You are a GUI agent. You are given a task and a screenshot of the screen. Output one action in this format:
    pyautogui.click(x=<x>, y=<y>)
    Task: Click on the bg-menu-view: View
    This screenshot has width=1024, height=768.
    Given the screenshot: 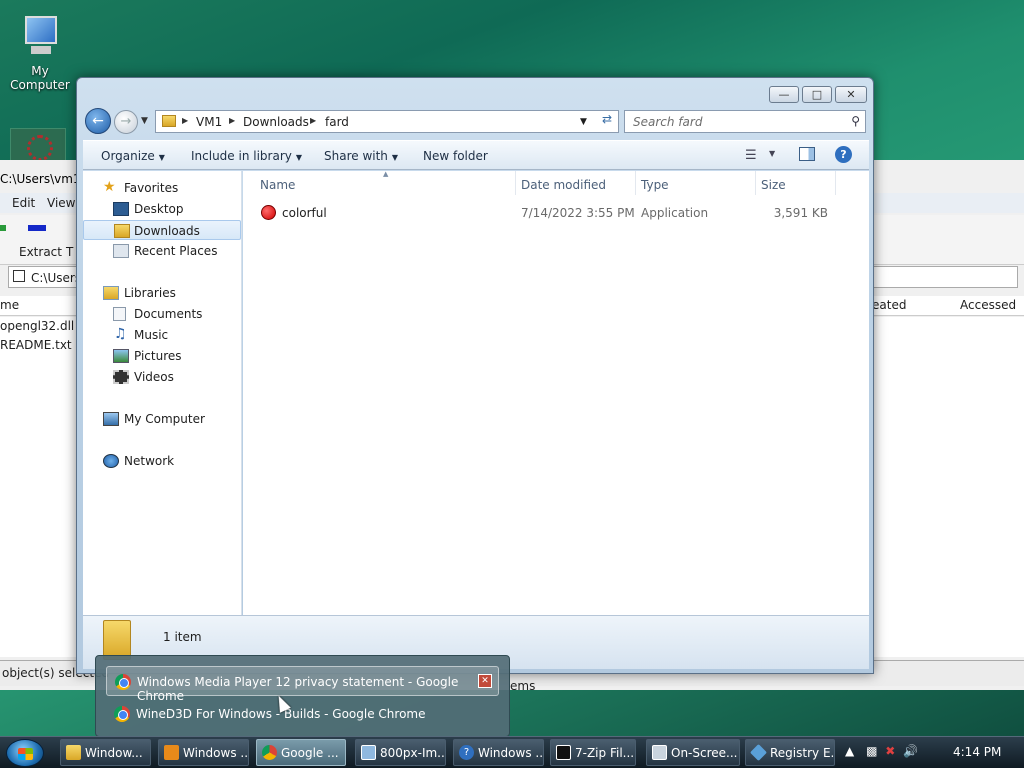 What is the action you would take?
    pyautogui.click(x=61, y=203)
    